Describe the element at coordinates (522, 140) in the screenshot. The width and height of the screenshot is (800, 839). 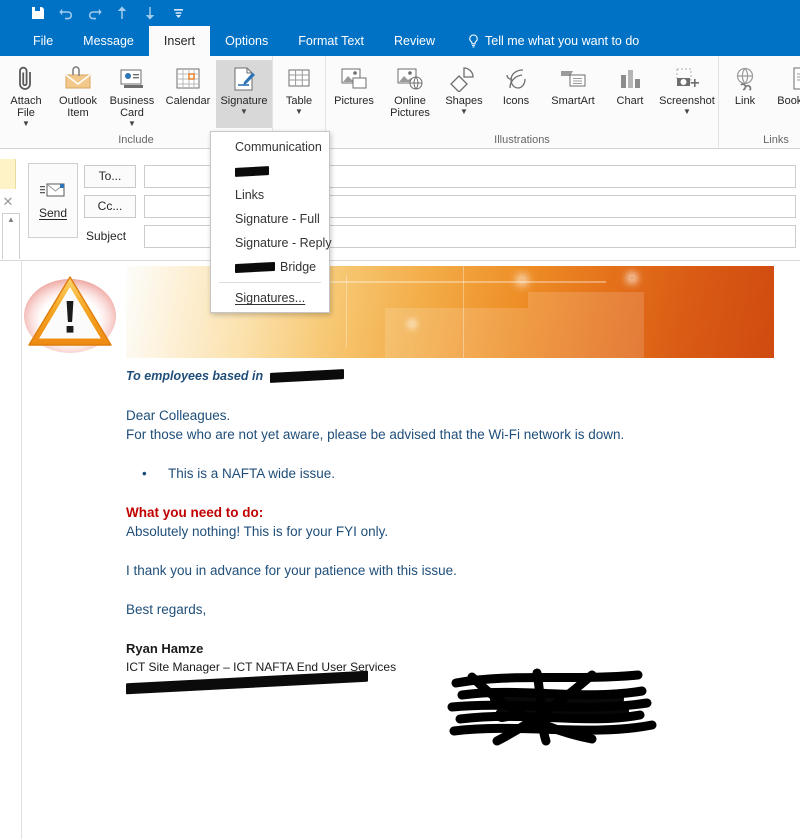
I see `group-label-illustrations: Illustrations` at that location.